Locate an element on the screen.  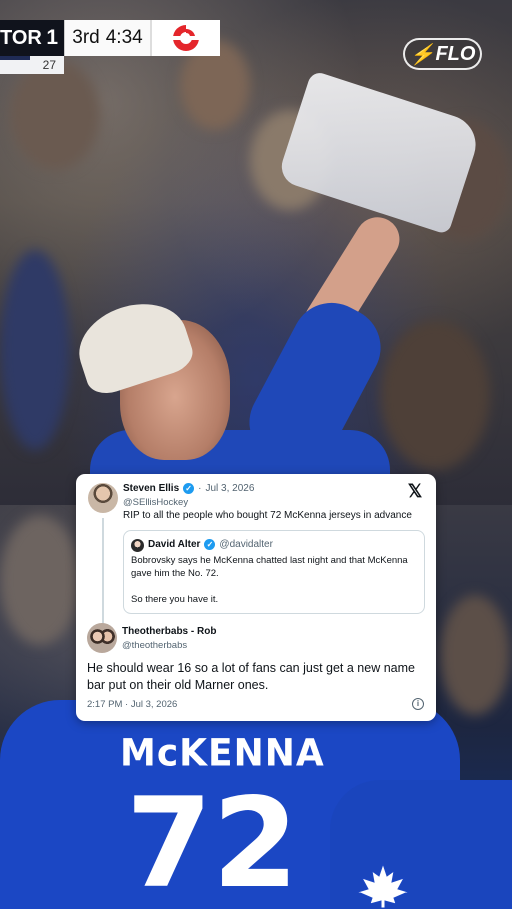
scorebug-shots-bar is located at coordinates (15, 58).